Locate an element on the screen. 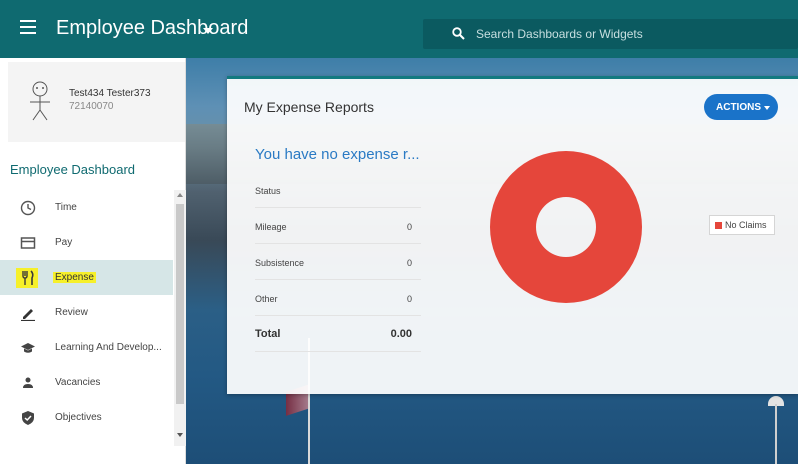  clock-icon is located at coordinates (28, 208).